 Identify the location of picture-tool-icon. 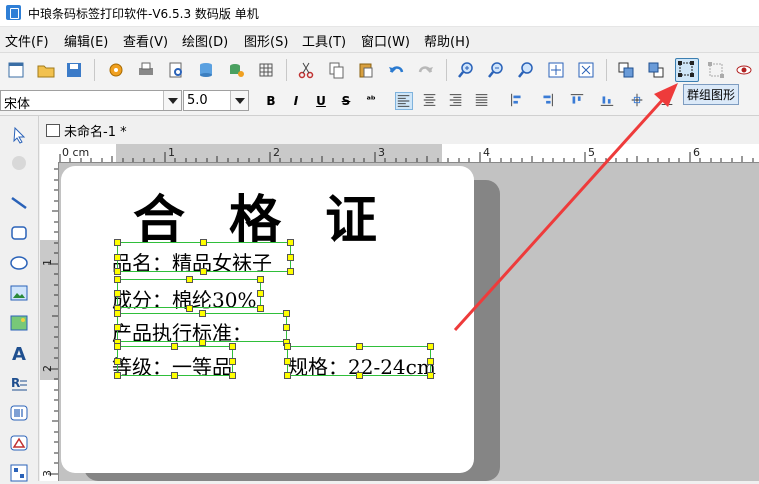
(19, 323).